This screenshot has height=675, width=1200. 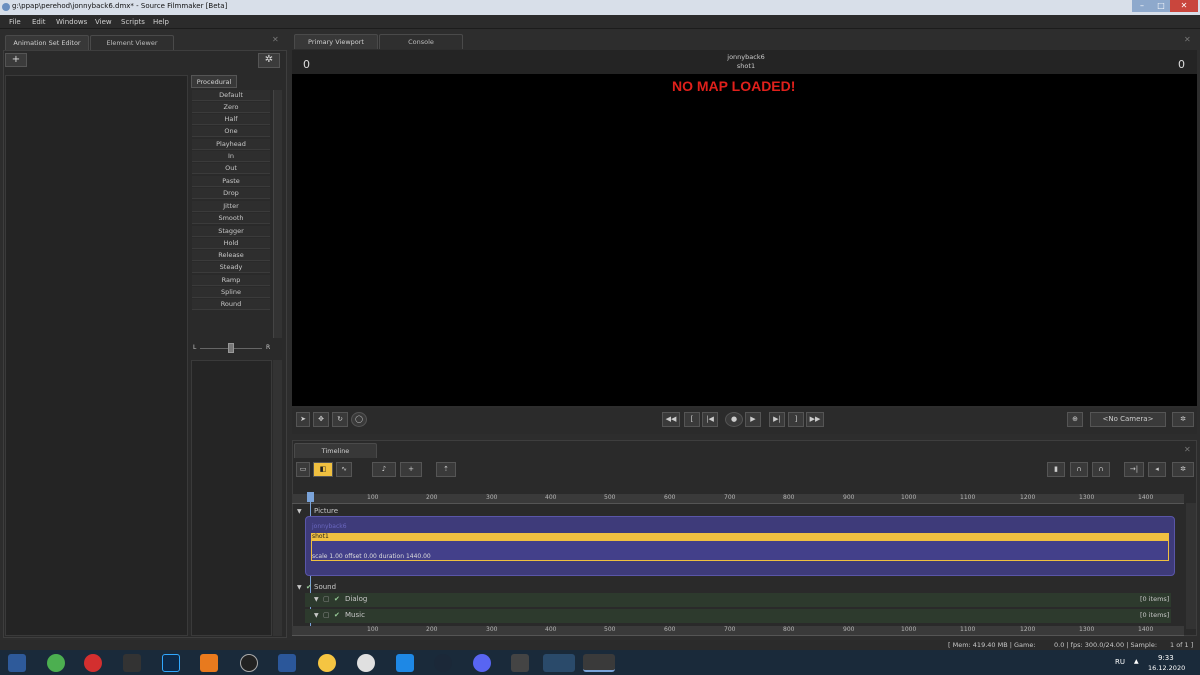 I want to click on unity-icon, so click(x=520, y=663).